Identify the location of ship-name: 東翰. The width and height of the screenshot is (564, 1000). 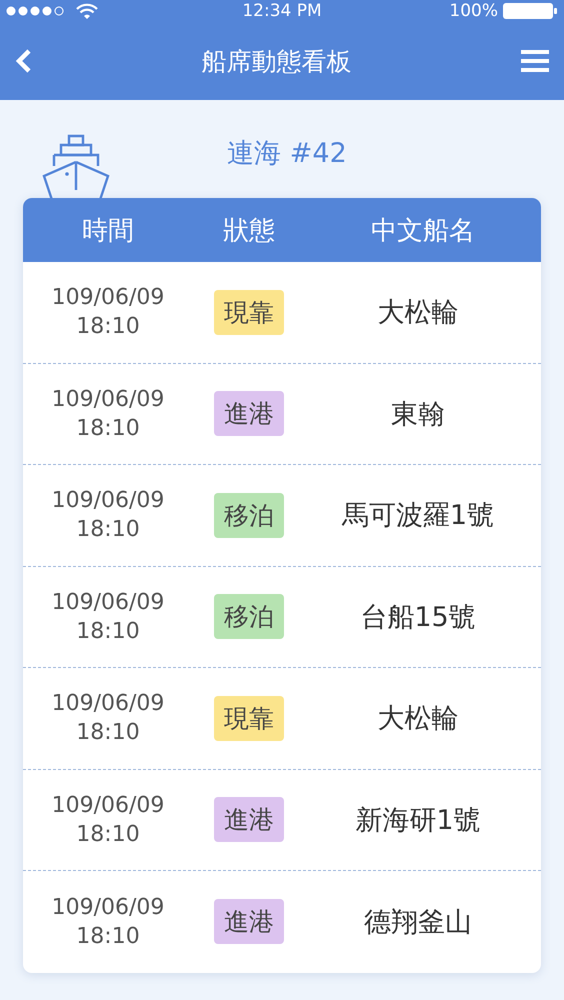
(418, 415).